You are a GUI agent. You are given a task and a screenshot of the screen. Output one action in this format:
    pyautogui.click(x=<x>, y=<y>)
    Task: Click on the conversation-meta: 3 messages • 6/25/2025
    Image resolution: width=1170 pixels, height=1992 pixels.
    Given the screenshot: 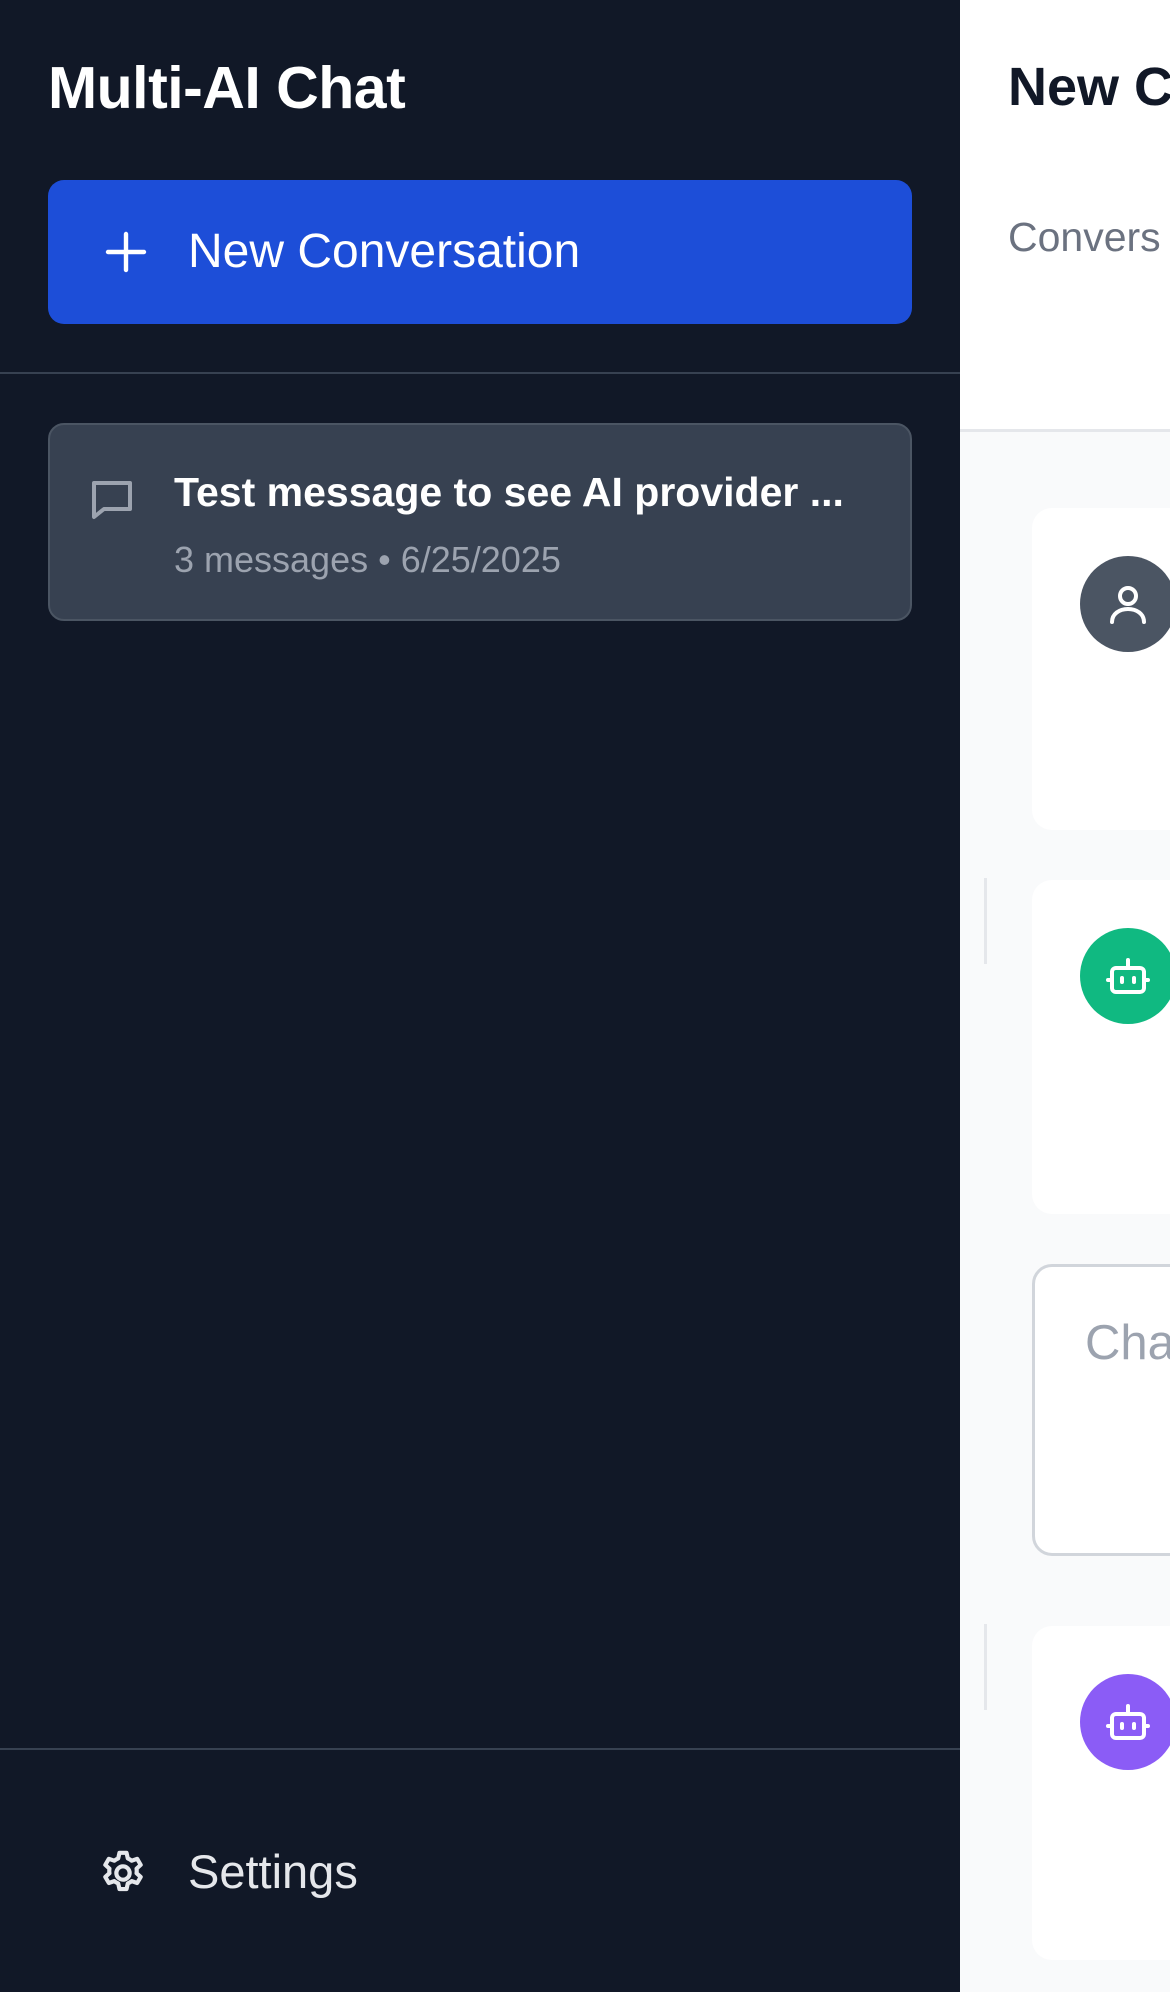 What is the action you would take?
    pyautogui.click(x=367, y=559)
    